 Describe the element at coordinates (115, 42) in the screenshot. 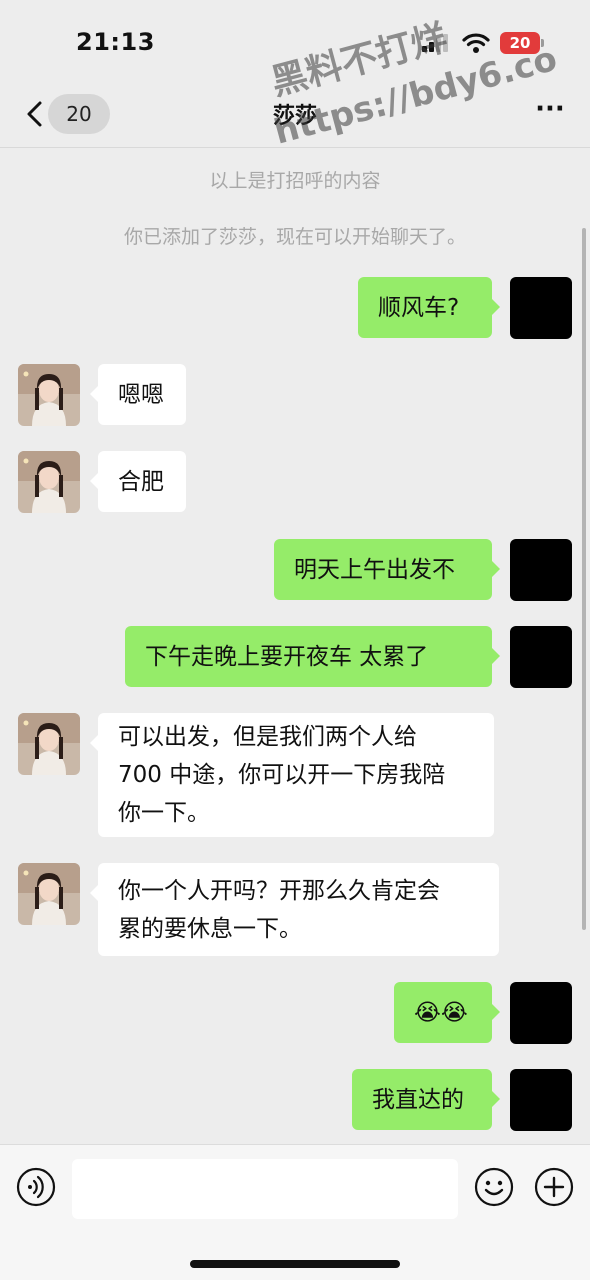

I see `status-time: 21:13` at that location.